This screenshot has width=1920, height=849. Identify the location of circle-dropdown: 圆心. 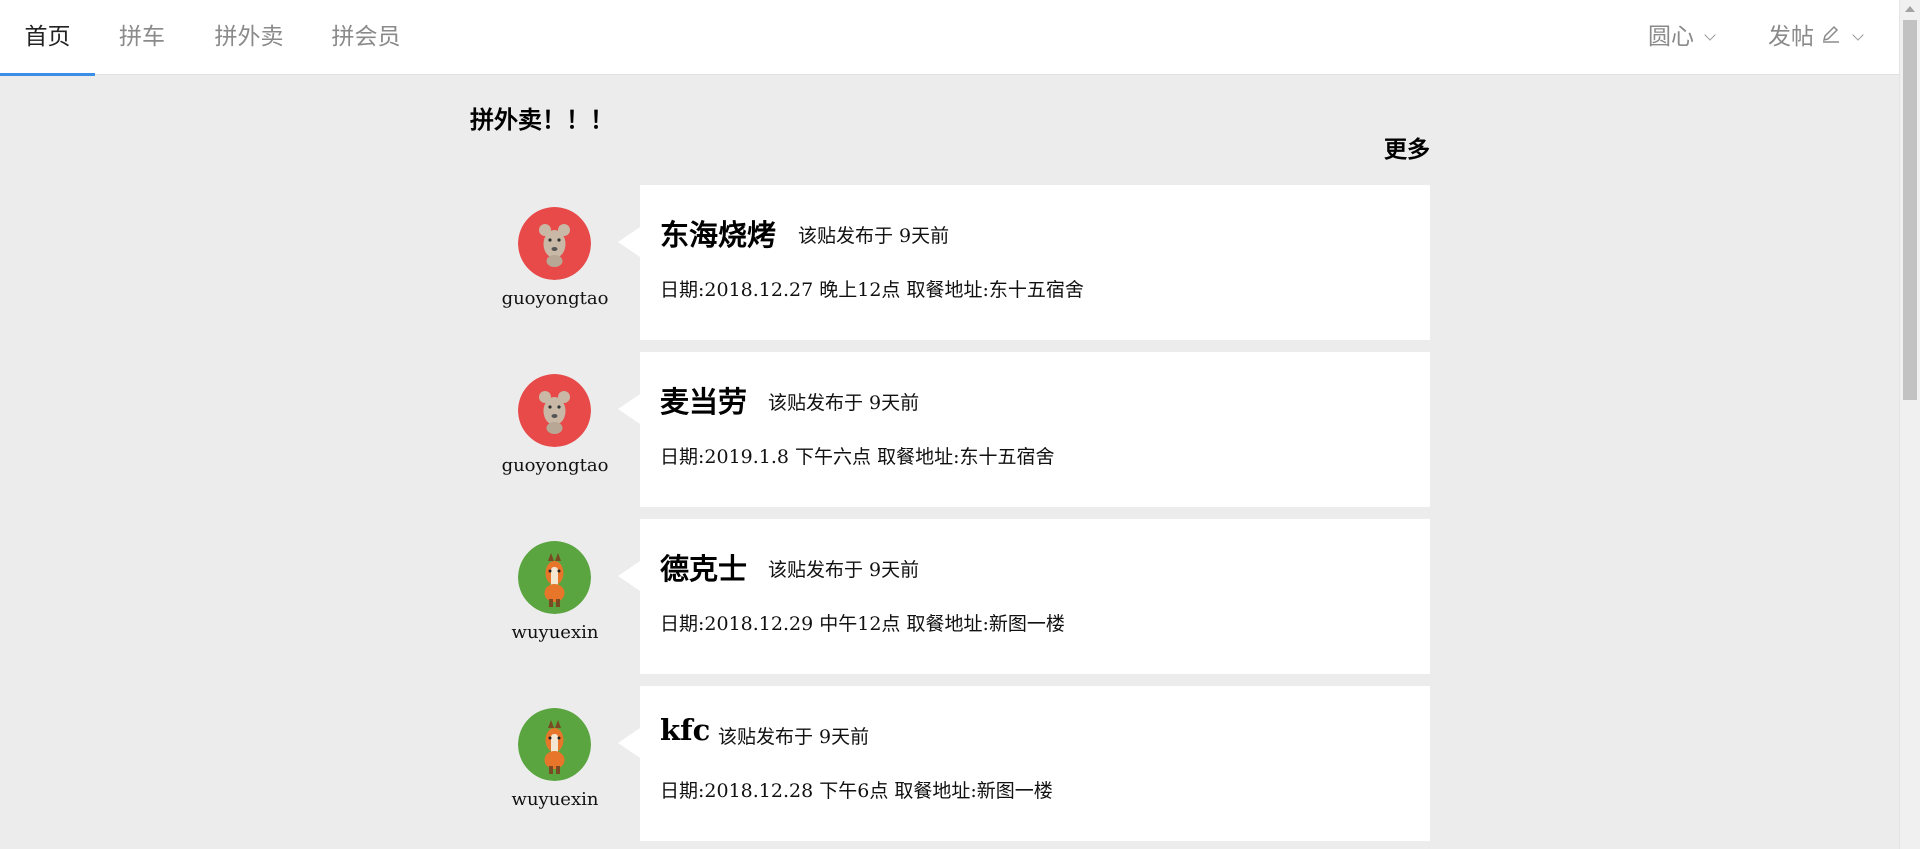
(1682, 37).